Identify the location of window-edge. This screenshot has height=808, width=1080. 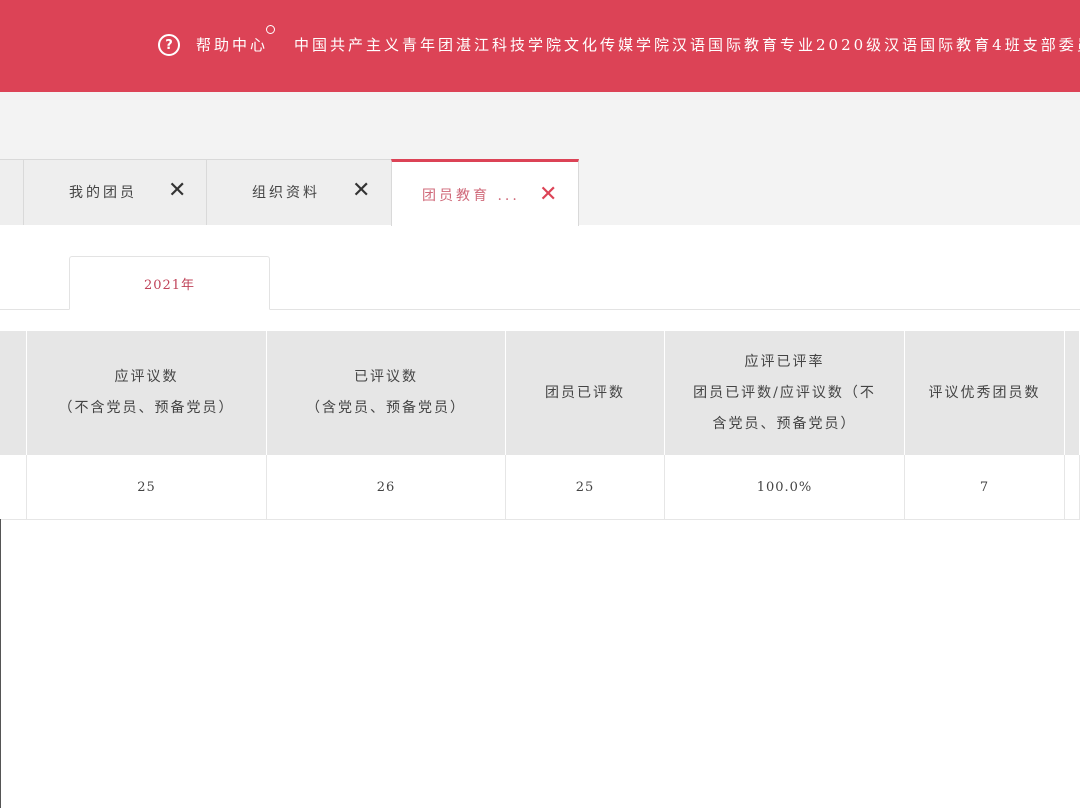
(0, 663).